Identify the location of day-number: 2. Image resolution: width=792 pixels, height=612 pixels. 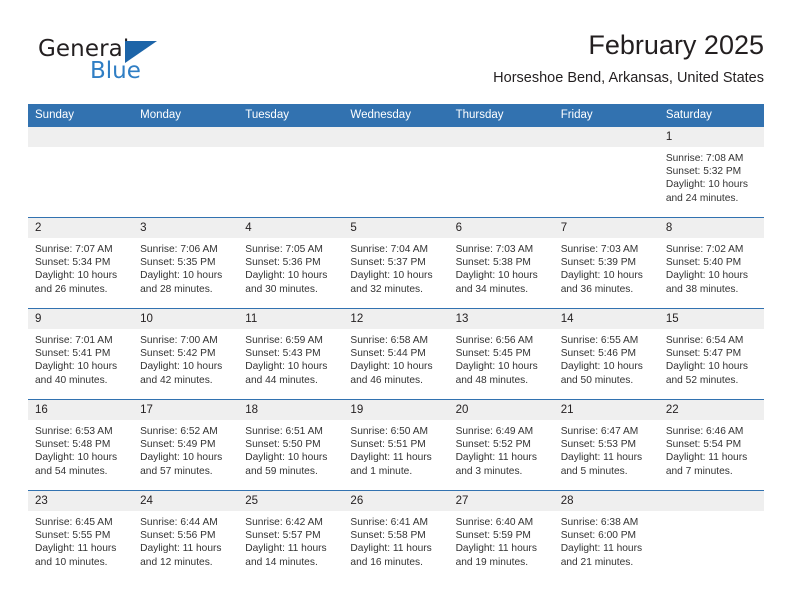
(81, 228).